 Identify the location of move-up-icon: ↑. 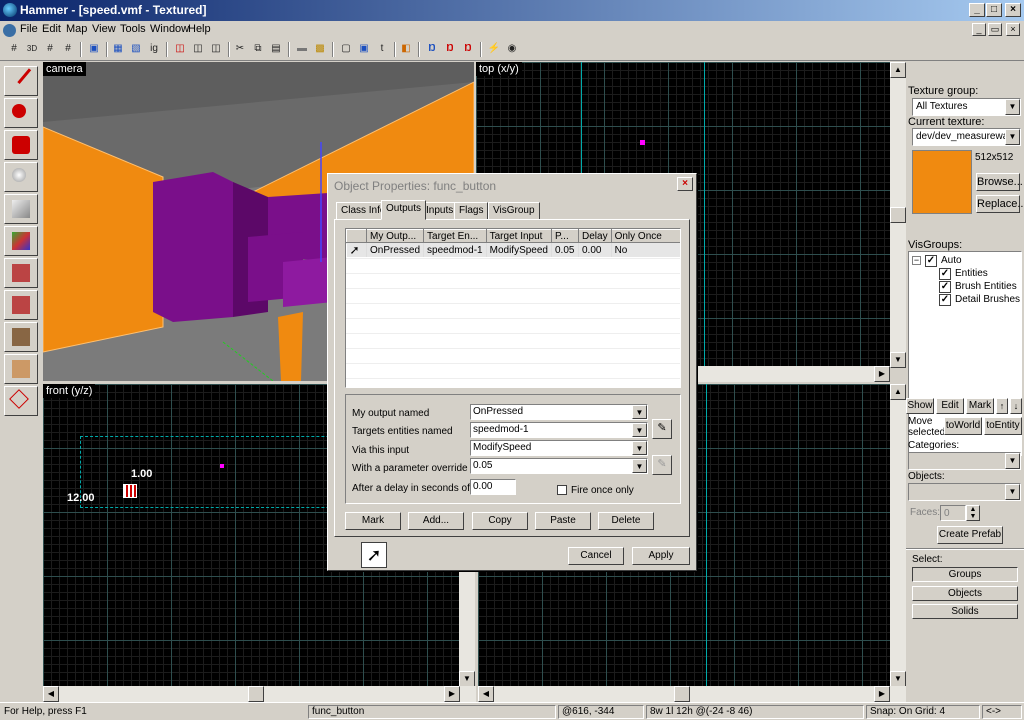
(1002, 406).